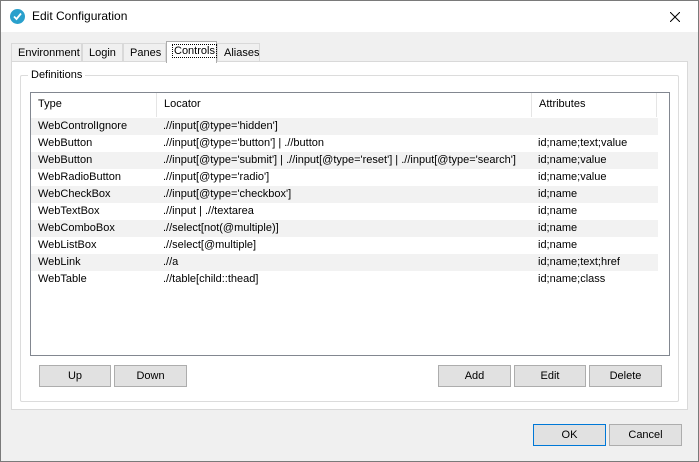 This screenshot has height=462, width=699. What do you see at coordinates (572, 279) in the screenshot?
I see `cell-attributes: id;name;class` at bounding box center [572, 279].